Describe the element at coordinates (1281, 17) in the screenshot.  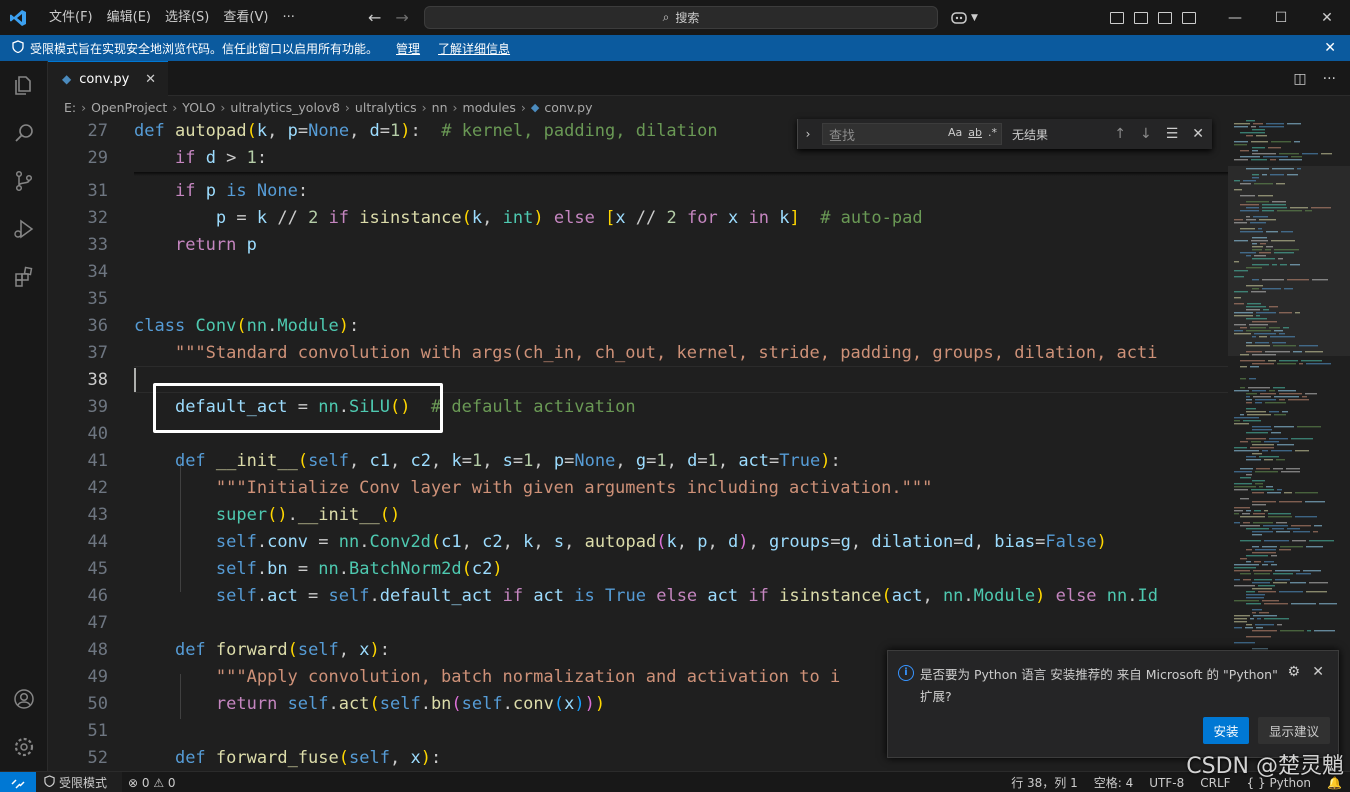
I see `maximize-button: ☐` at that location.